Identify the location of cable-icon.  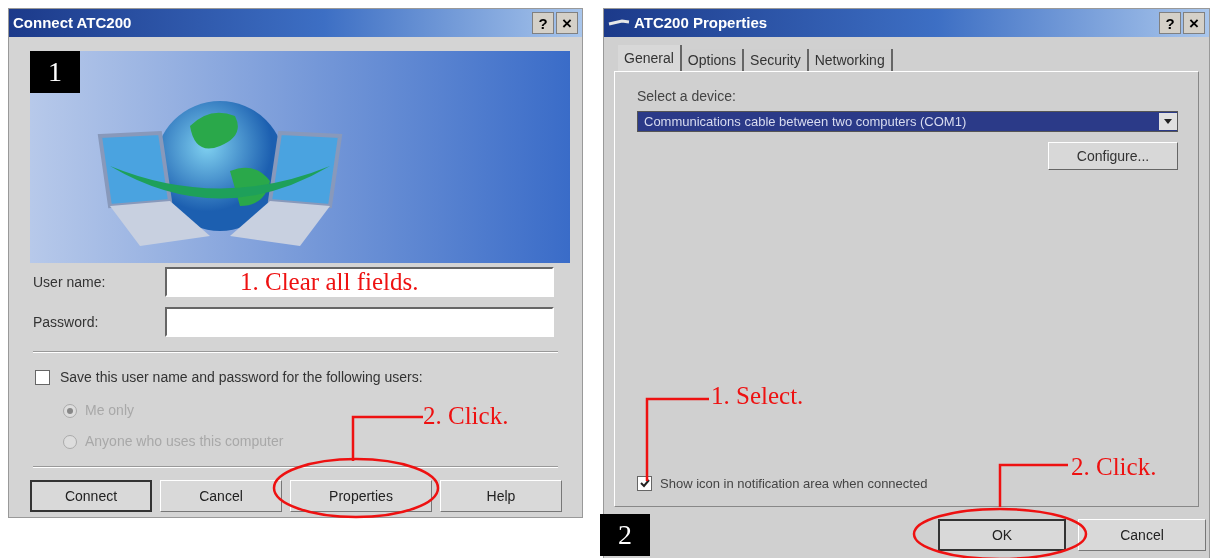
(619, 23).